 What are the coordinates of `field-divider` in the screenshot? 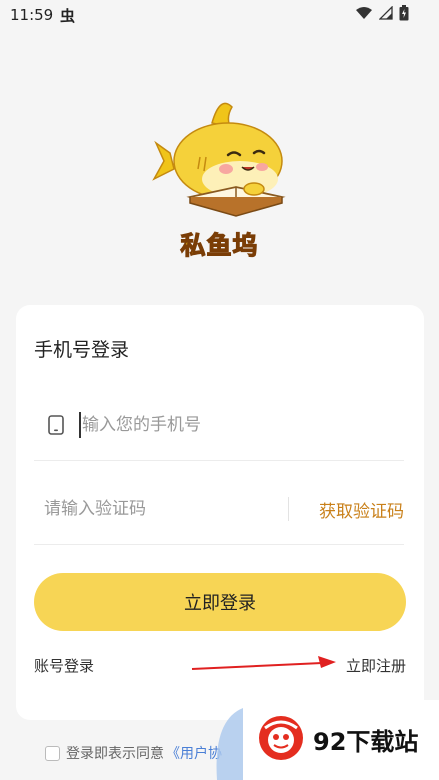 It's located at (288, 509).